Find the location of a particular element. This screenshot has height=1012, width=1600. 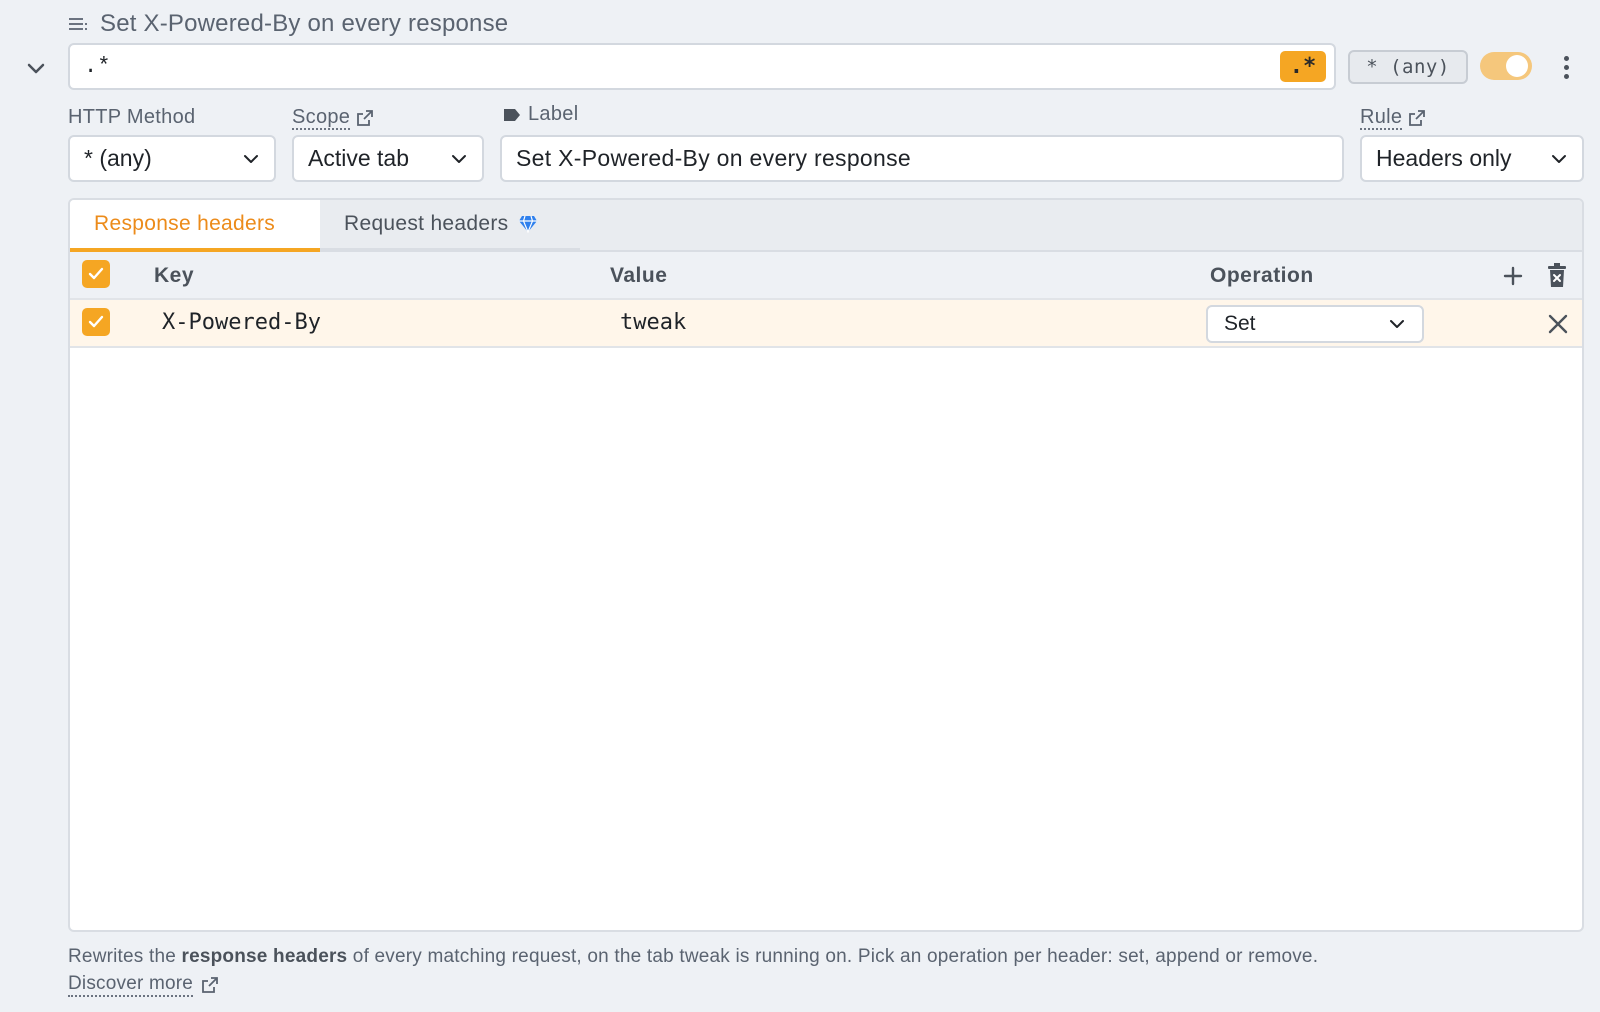

gem-icon is located at coordinates (528, 224).